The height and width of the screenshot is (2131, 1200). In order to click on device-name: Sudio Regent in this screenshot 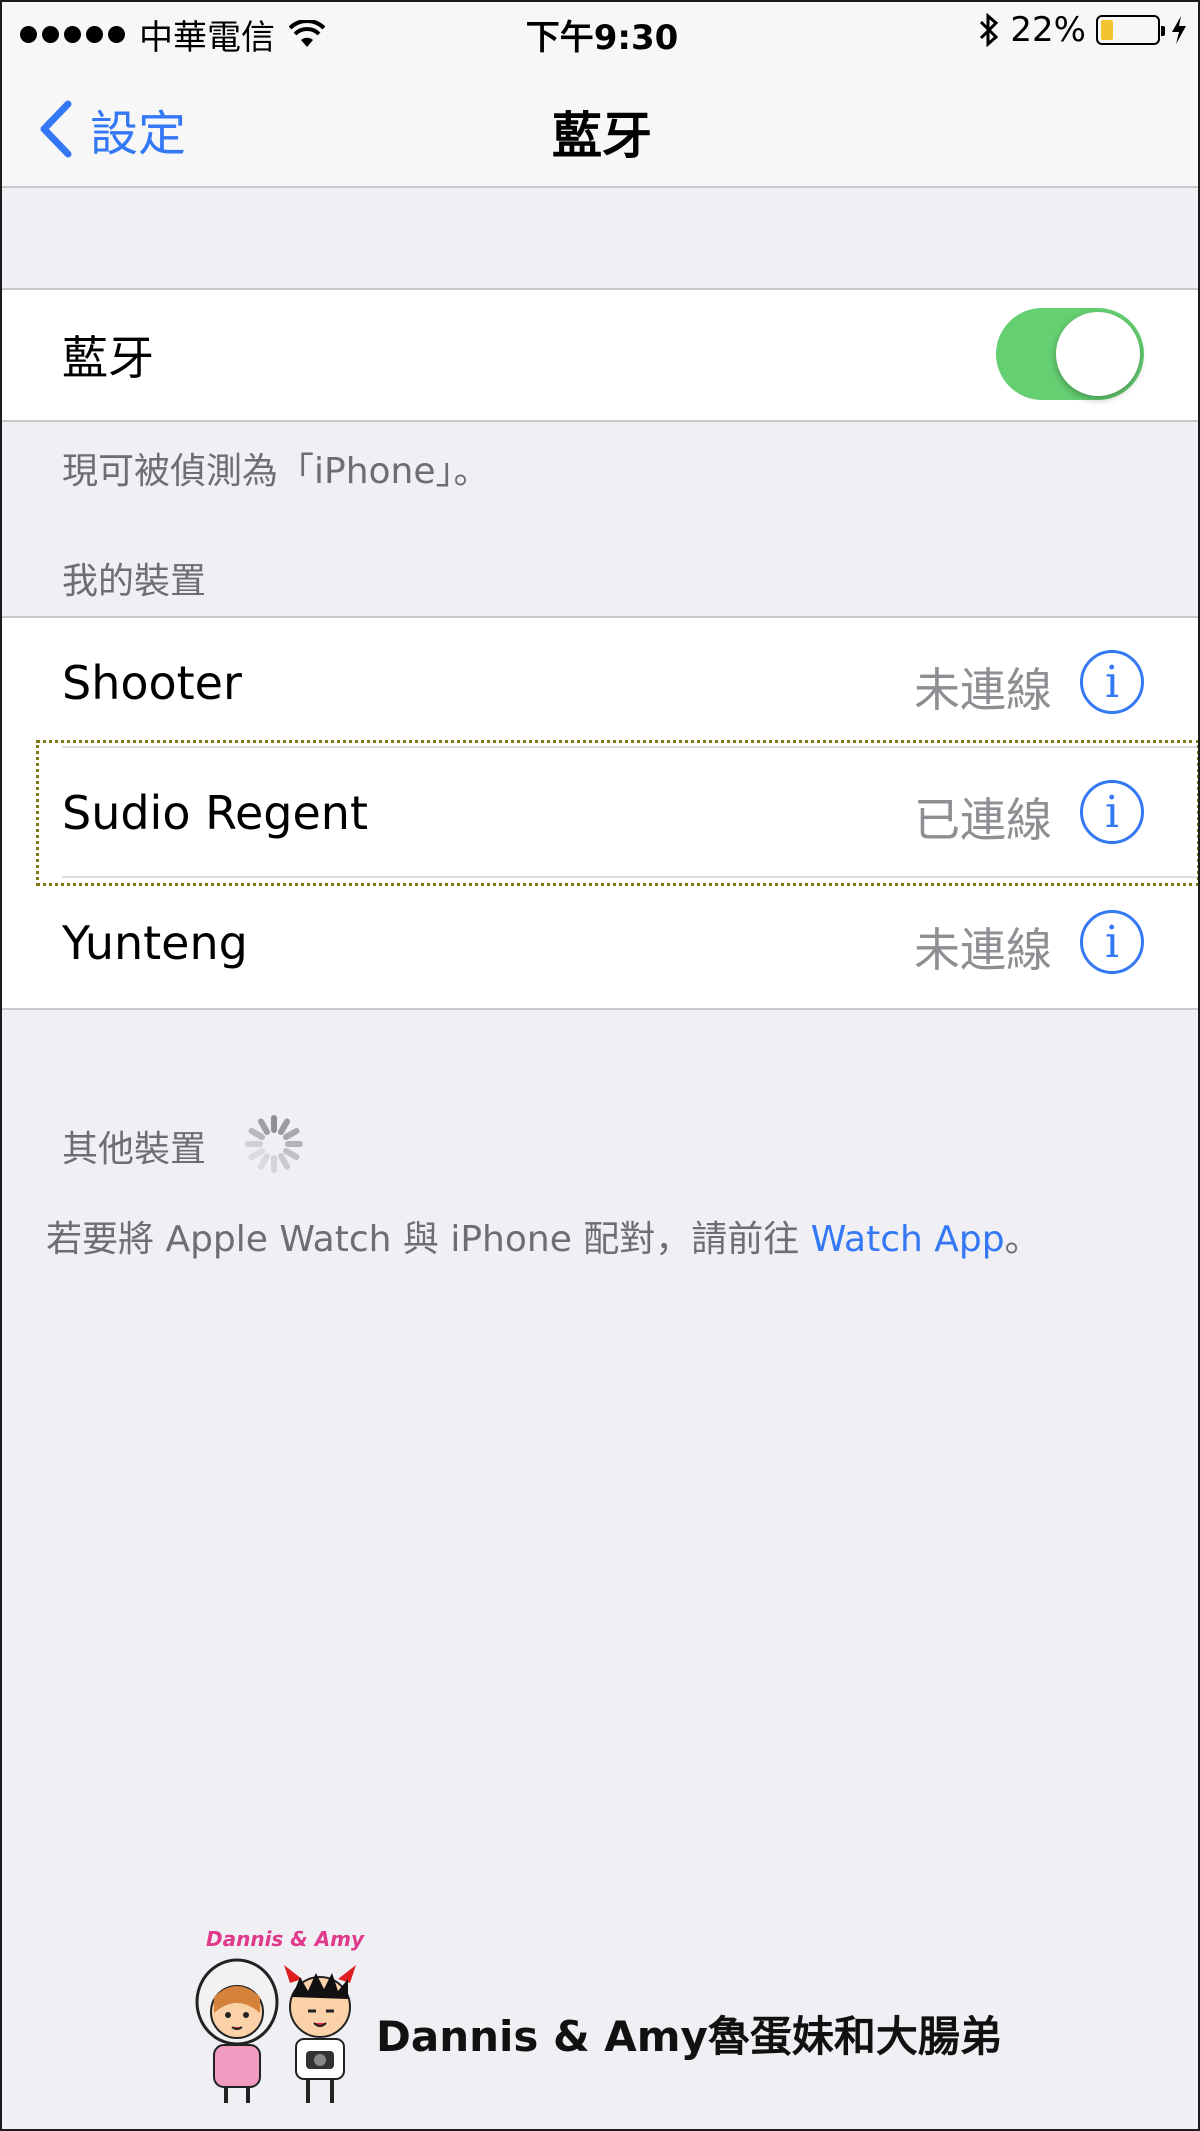, I will do `click(215, 813)`.